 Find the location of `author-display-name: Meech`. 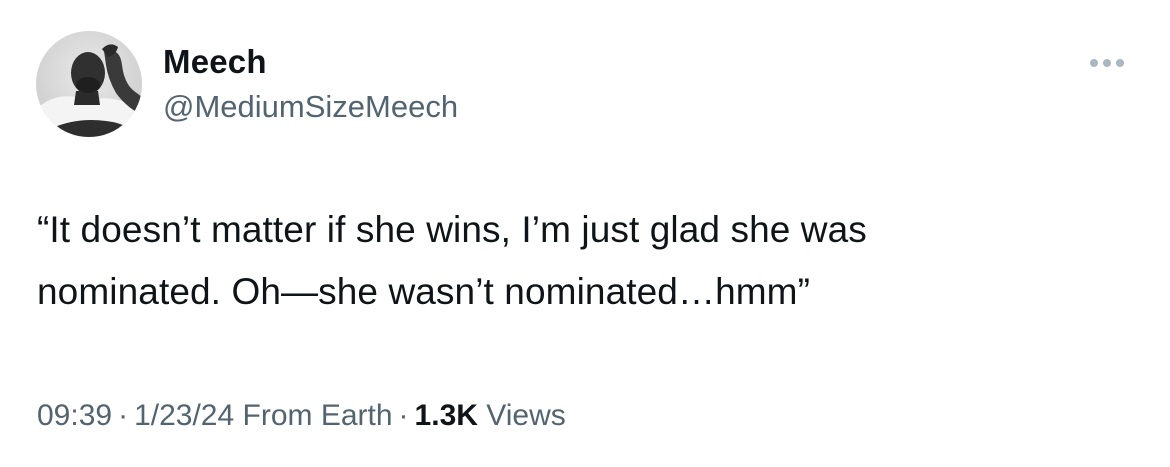

author-display-name: Meech is located at coordinates (215, 62).